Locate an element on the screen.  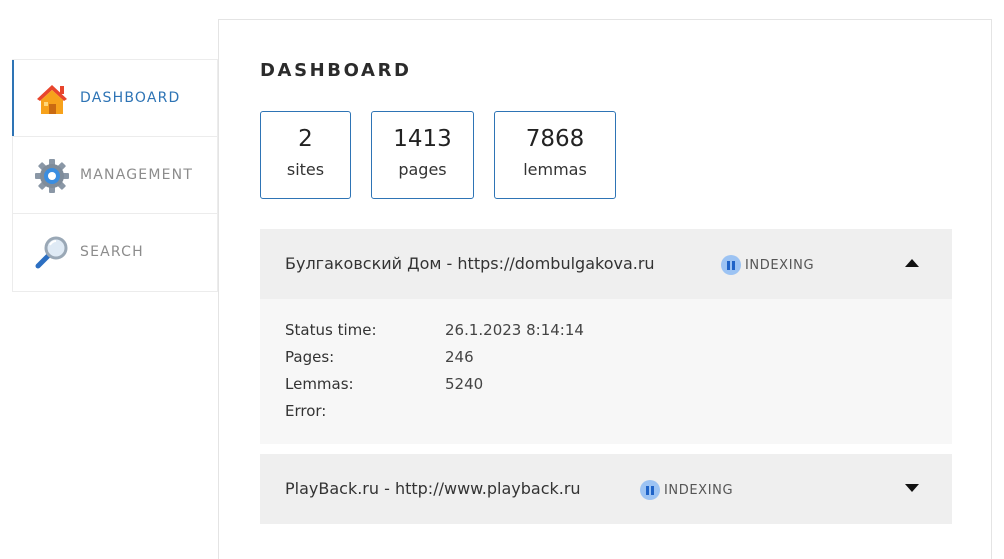
stat-card-lemmas: 7868 lemmas is located at coordinates (555, 155).